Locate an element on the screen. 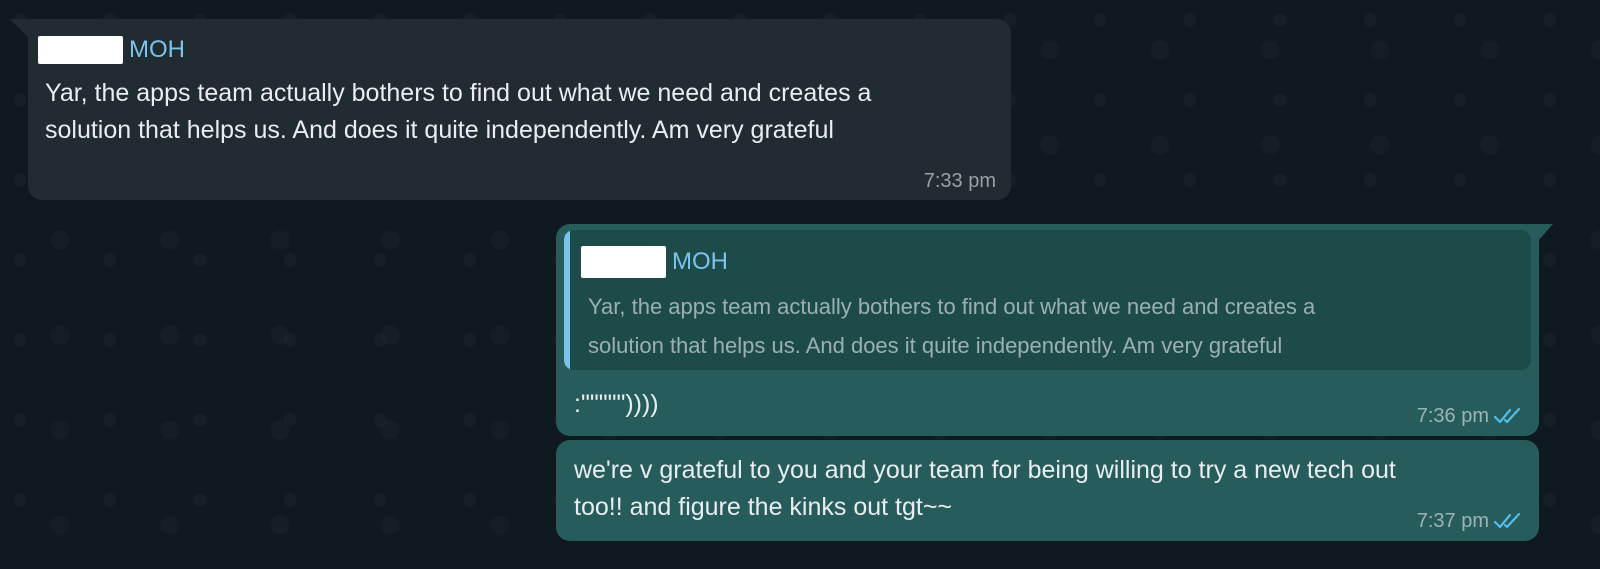 The image size is (1600, 569). quoted-sender-row: MOH is located at coordinates (654, 262).